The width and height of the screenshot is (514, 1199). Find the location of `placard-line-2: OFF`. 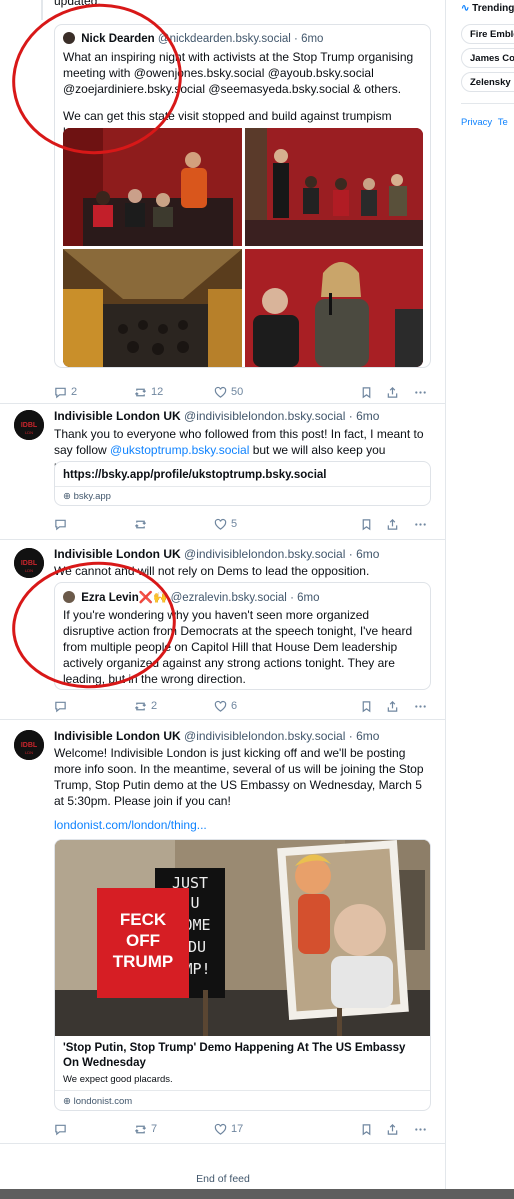

placard-line-2: OFF is located at coordinates (143, 940).